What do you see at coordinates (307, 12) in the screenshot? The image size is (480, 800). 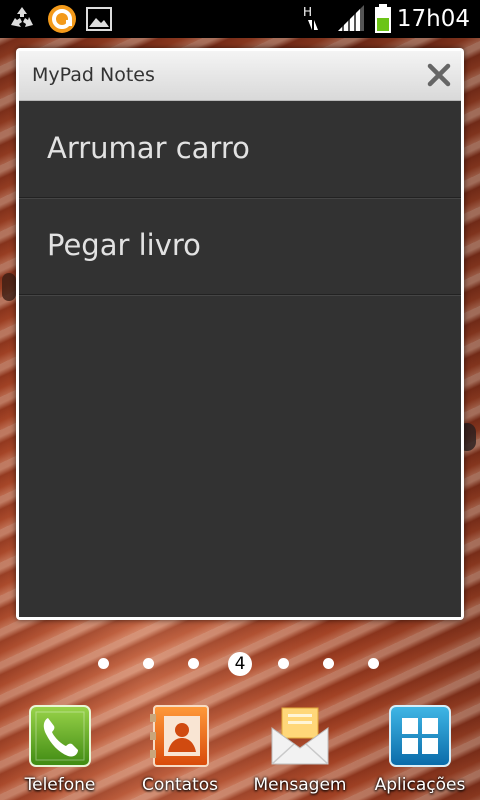 I see `network-type-text: H` at bounding box center [307, 12].